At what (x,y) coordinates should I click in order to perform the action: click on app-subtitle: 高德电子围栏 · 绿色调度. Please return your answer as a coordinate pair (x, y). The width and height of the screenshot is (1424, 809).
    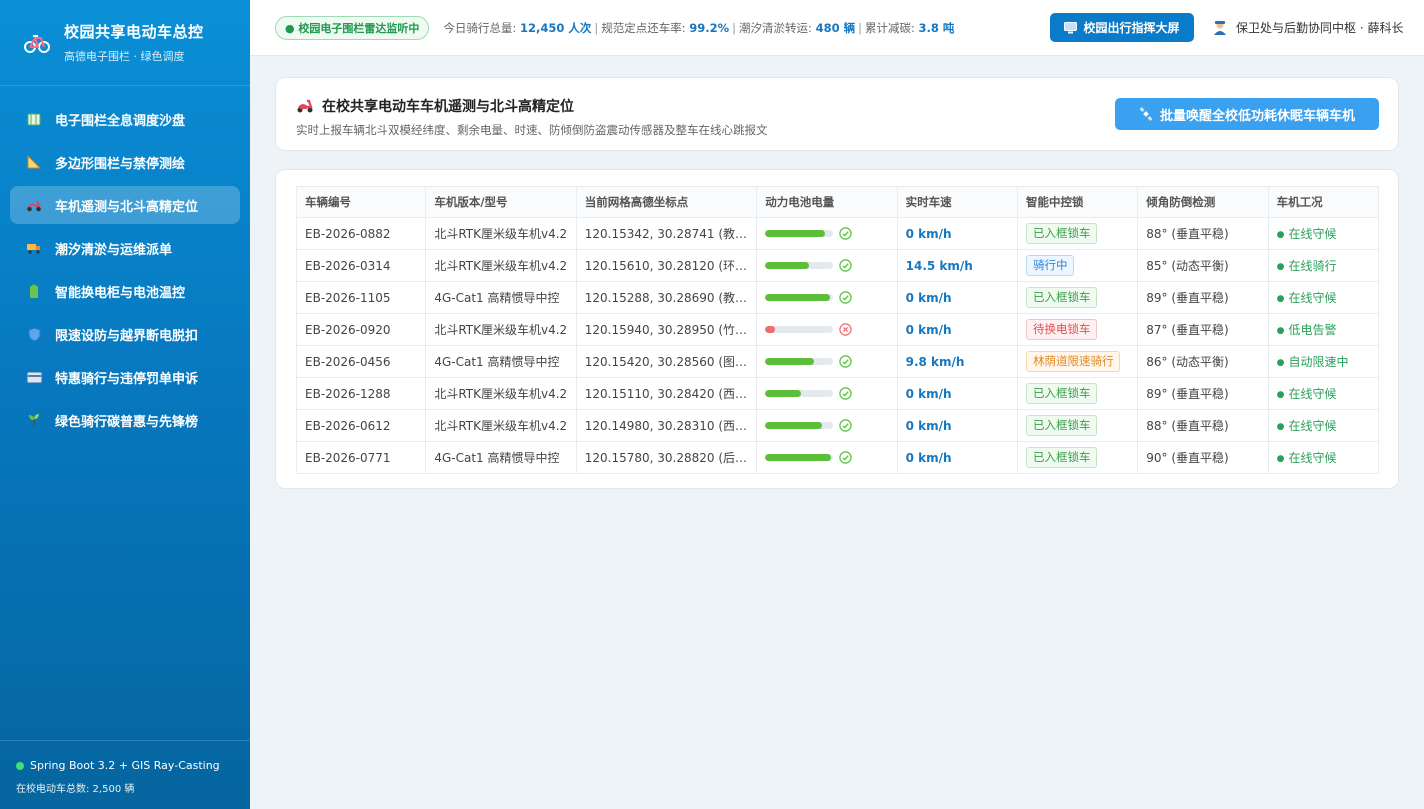
    Looking at the image, I should click on (124, 56).